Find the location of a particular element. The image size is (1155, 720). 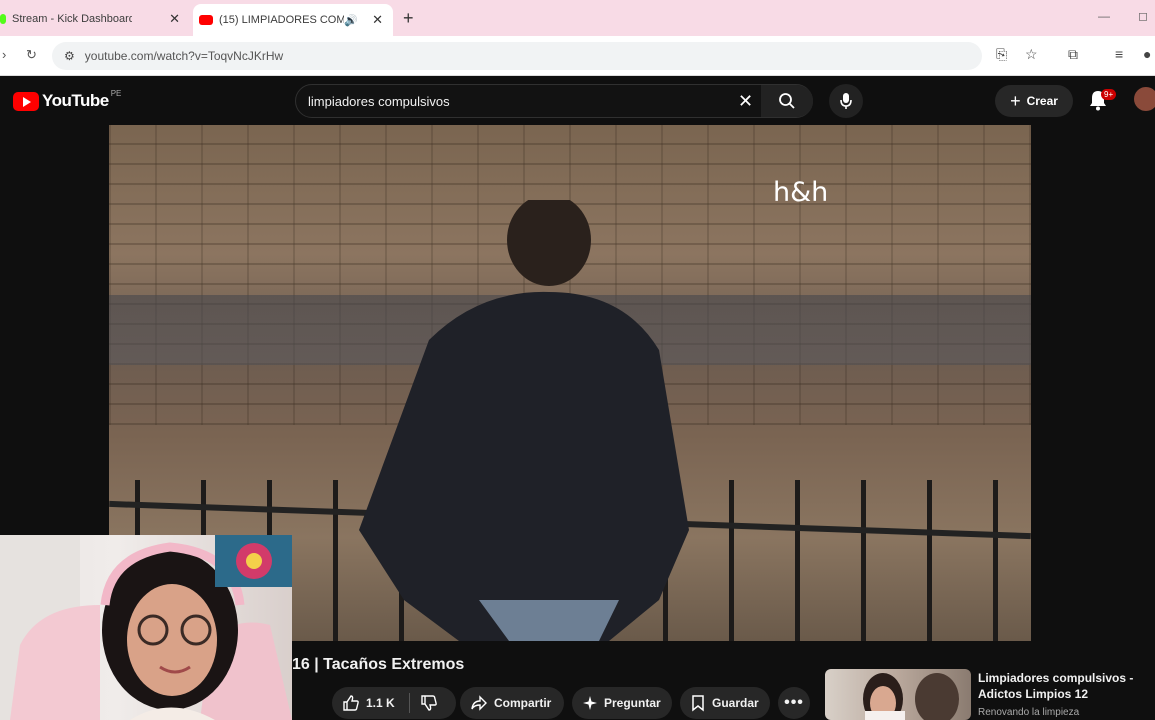

share-label: Compartir is located at coordinates (523, 703).